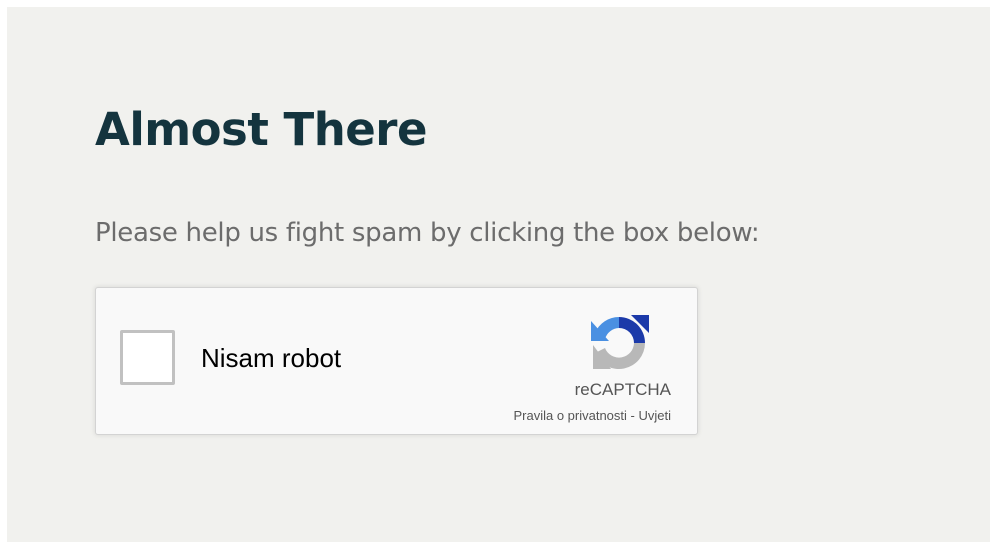 Image resolution: width=990 pixels, height=542 pixels. Describe the element at coordinates (569, 415) in the screenshot. I see `privacy-link: Pravila o privatnosti` at that location.